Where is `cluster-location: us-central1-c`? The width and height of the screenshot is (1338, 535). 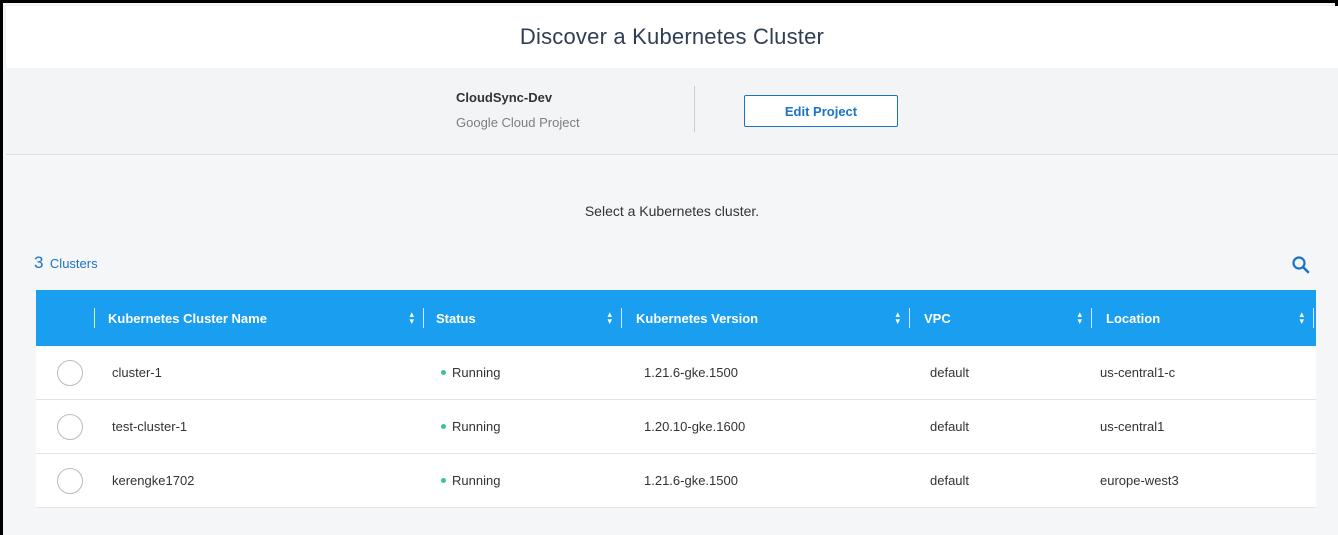
cluster-location: us-central1-c is located at coordinates (1138, 372).